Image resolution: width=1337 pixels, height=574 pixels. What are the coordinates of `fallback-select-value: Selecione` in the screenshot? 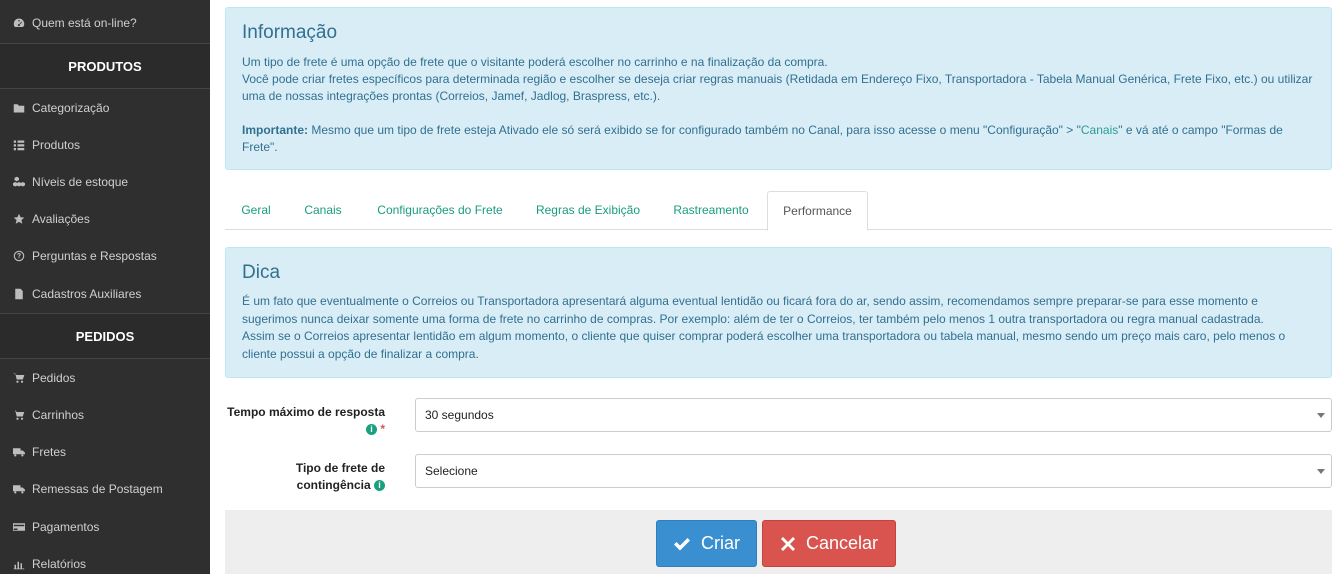 It's located at (451, 471).